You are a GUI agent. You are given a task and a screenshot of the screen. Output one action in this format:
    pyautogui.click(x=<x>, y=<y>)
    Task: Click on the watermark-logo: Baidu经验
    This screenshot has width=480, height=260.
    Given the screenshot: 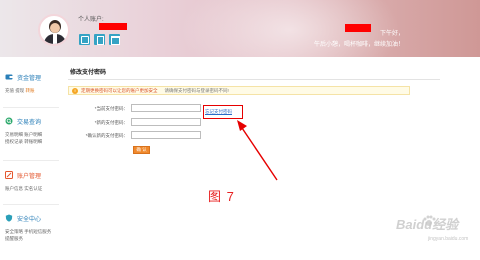 What is the action you would take?
    pyautogui.click(x=427, y=224)
    